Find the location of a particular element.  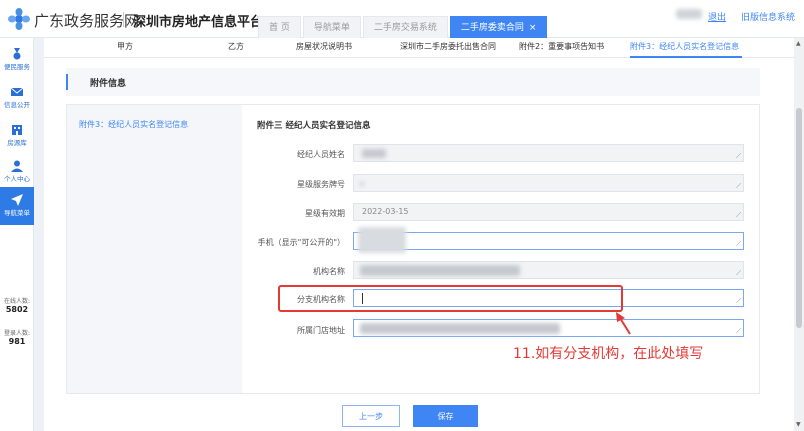

active-subtab-indicator is located at coordinates (686, 57).